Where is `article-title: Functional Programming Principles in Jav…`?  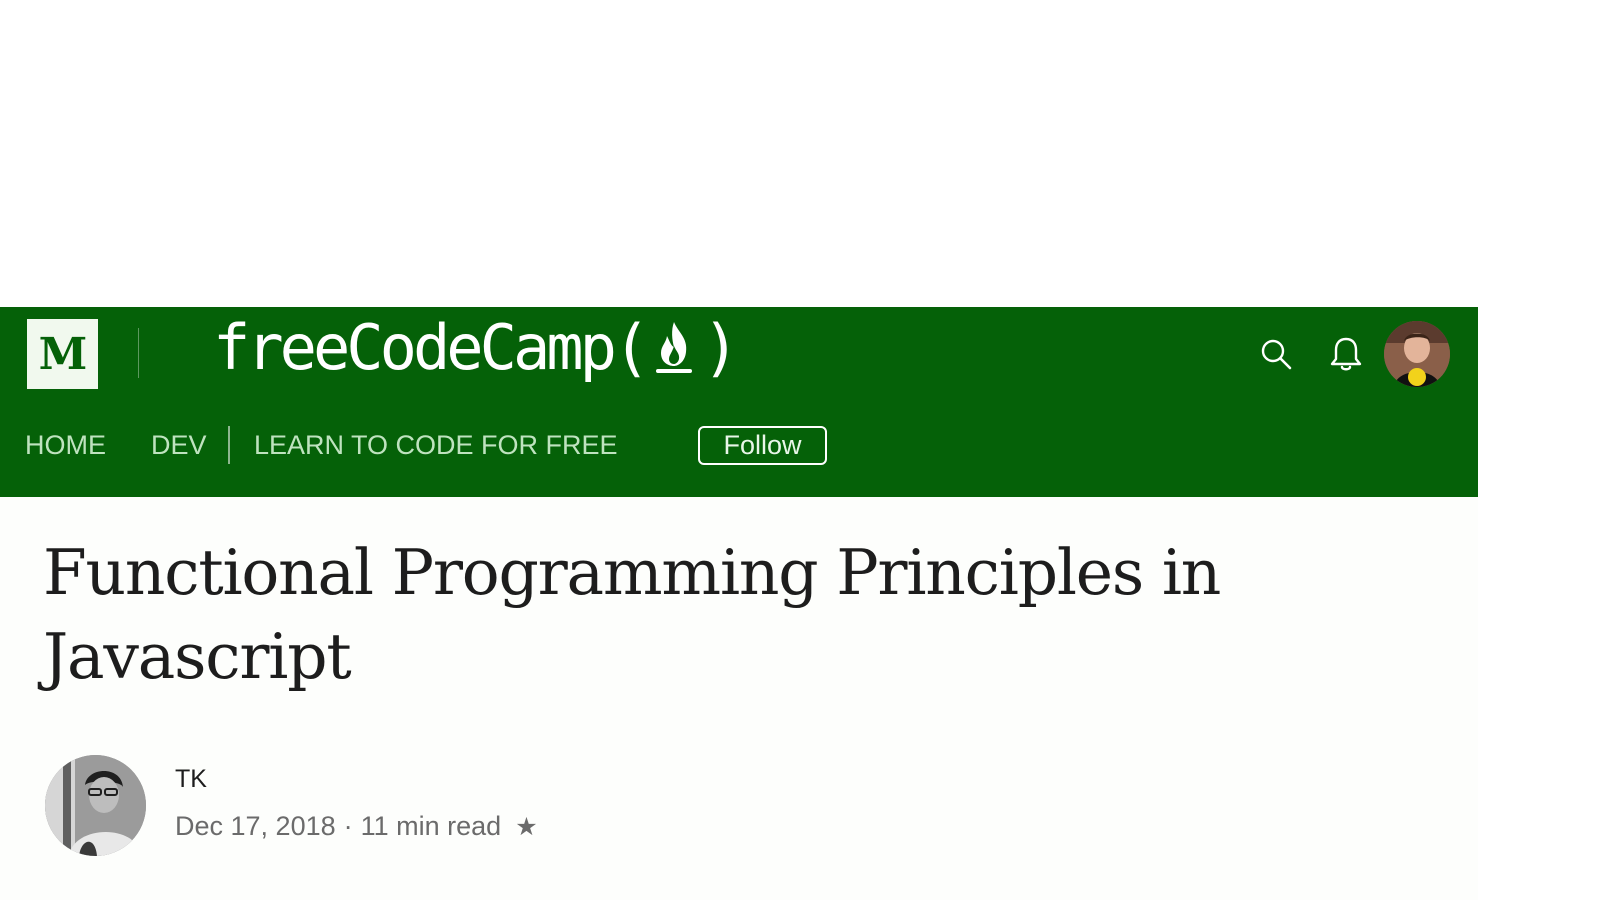
article-title: Functional Programming Principles in Jav… is located at coordinates (632, 614).